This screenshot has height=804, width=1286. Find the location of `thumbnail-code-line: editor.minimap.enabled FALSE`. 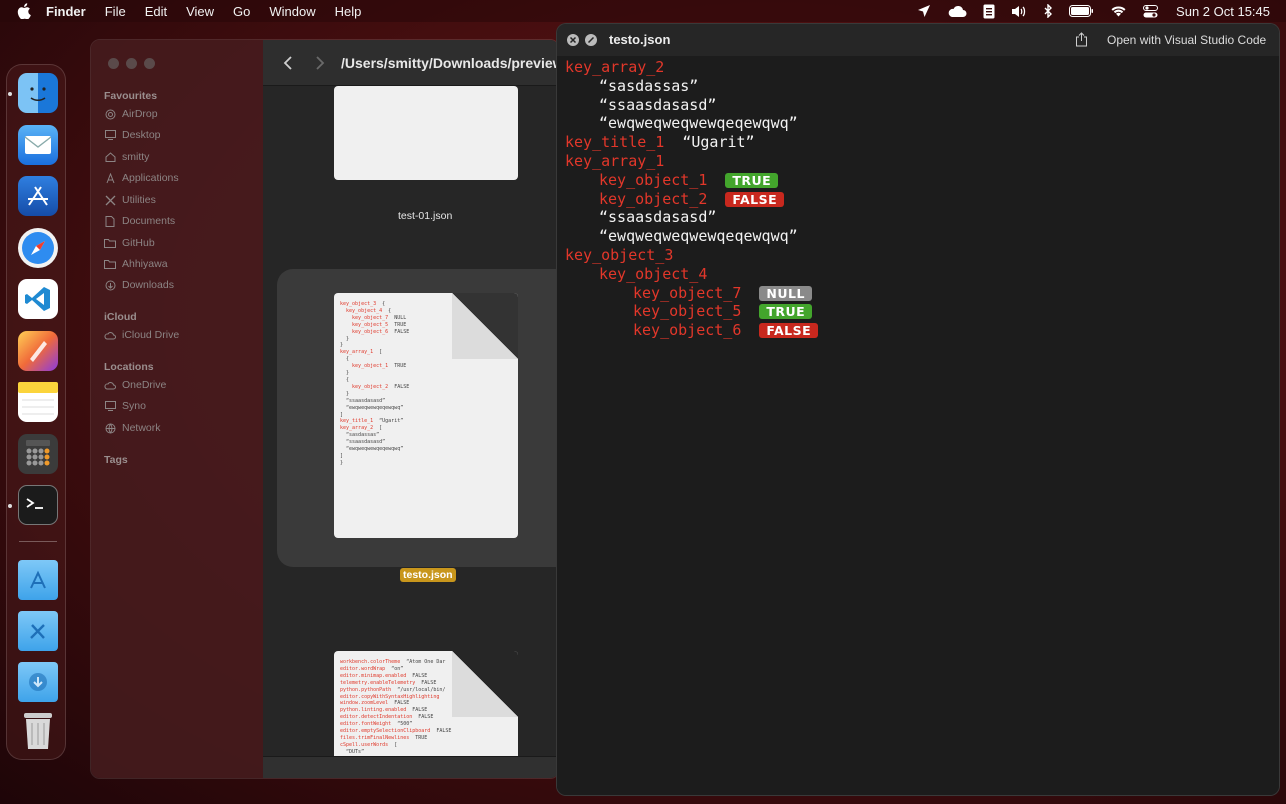

thumbnail-code-line: editor.minimap.enabled FALSE is located at coordinates (384, 675).